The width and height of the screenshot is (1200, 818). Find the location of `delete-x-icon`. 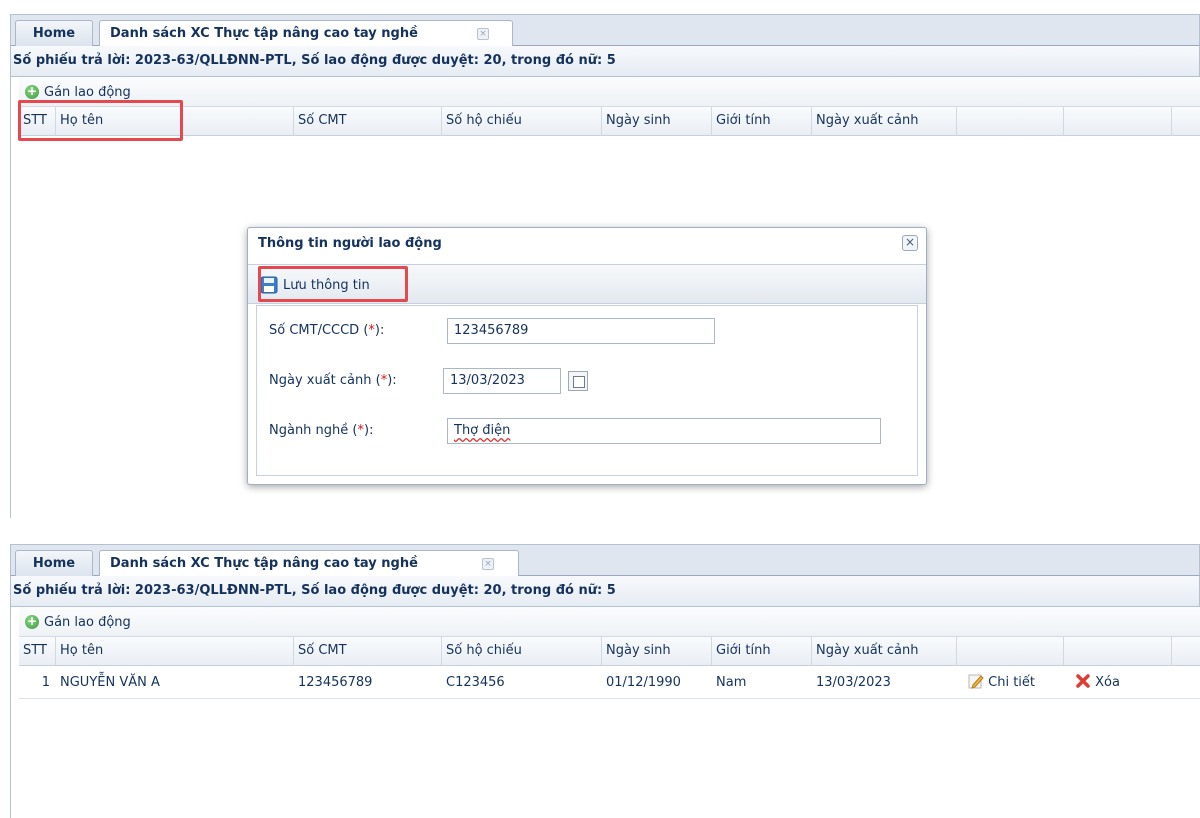

delete-x-icon is located at coordinates (1083, 681).